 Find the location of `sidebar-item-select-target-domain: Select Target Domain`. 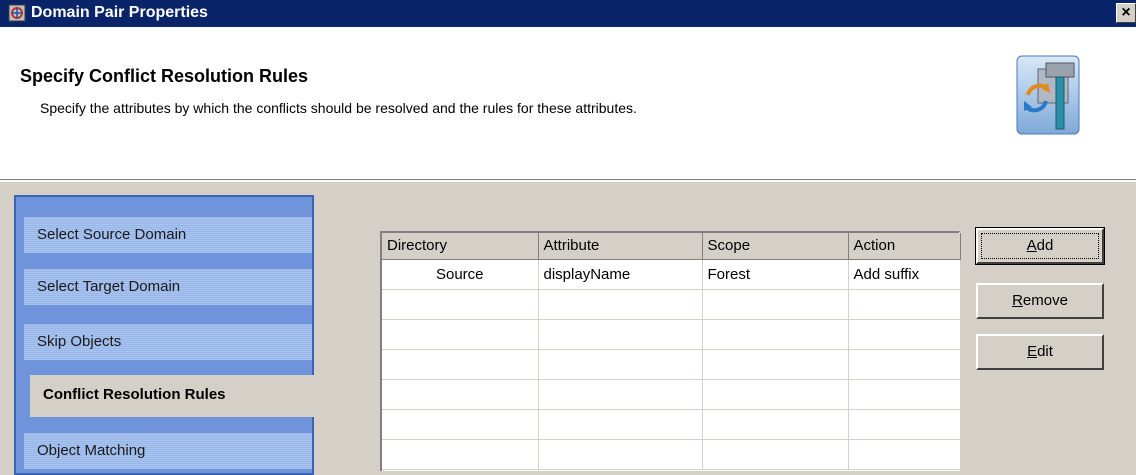

sidebar-item-select-target-domain: Select Target Domain is located at coordinates (168, 287).